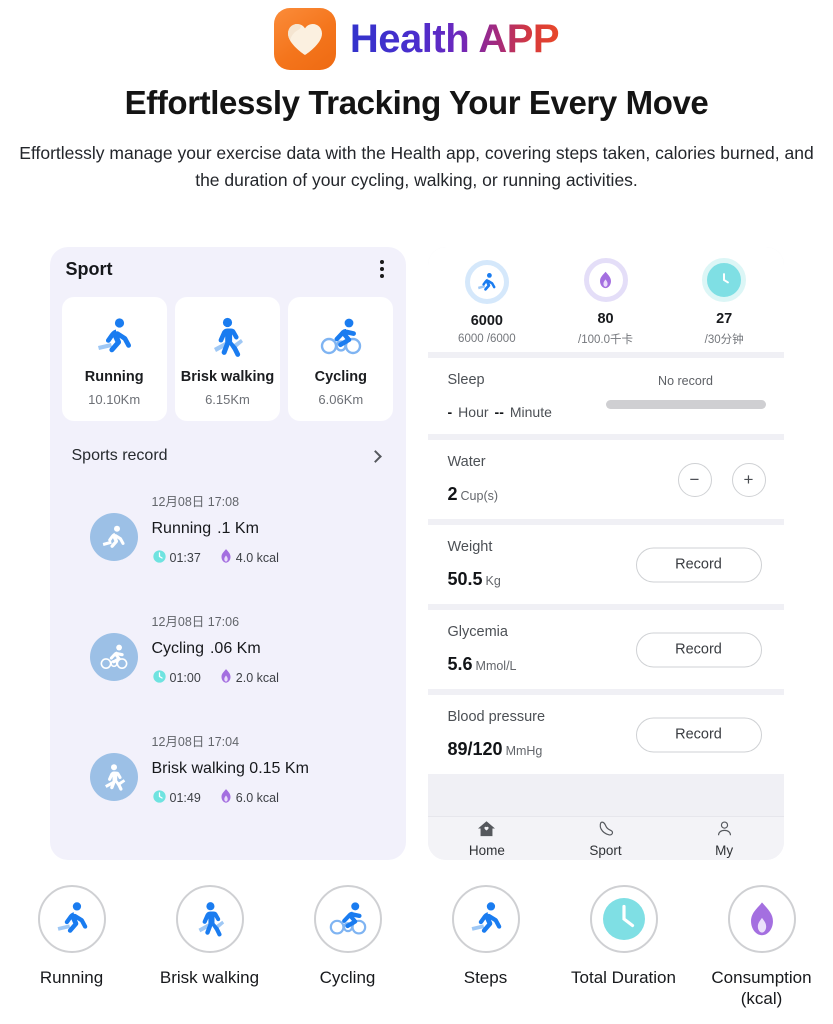 This screenshot has height=1024, width=833. I want to click on sleep-minute-value: --, so click(499, 412).